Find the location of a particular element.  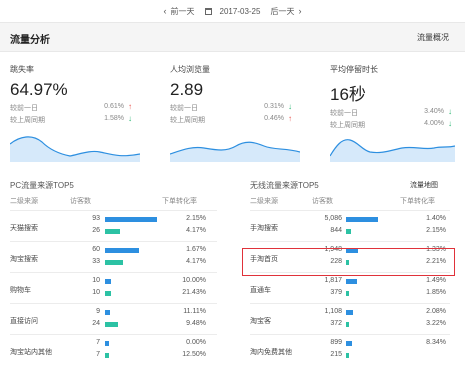

compare-pct: 3.40% is located at coordinates (434, 111).